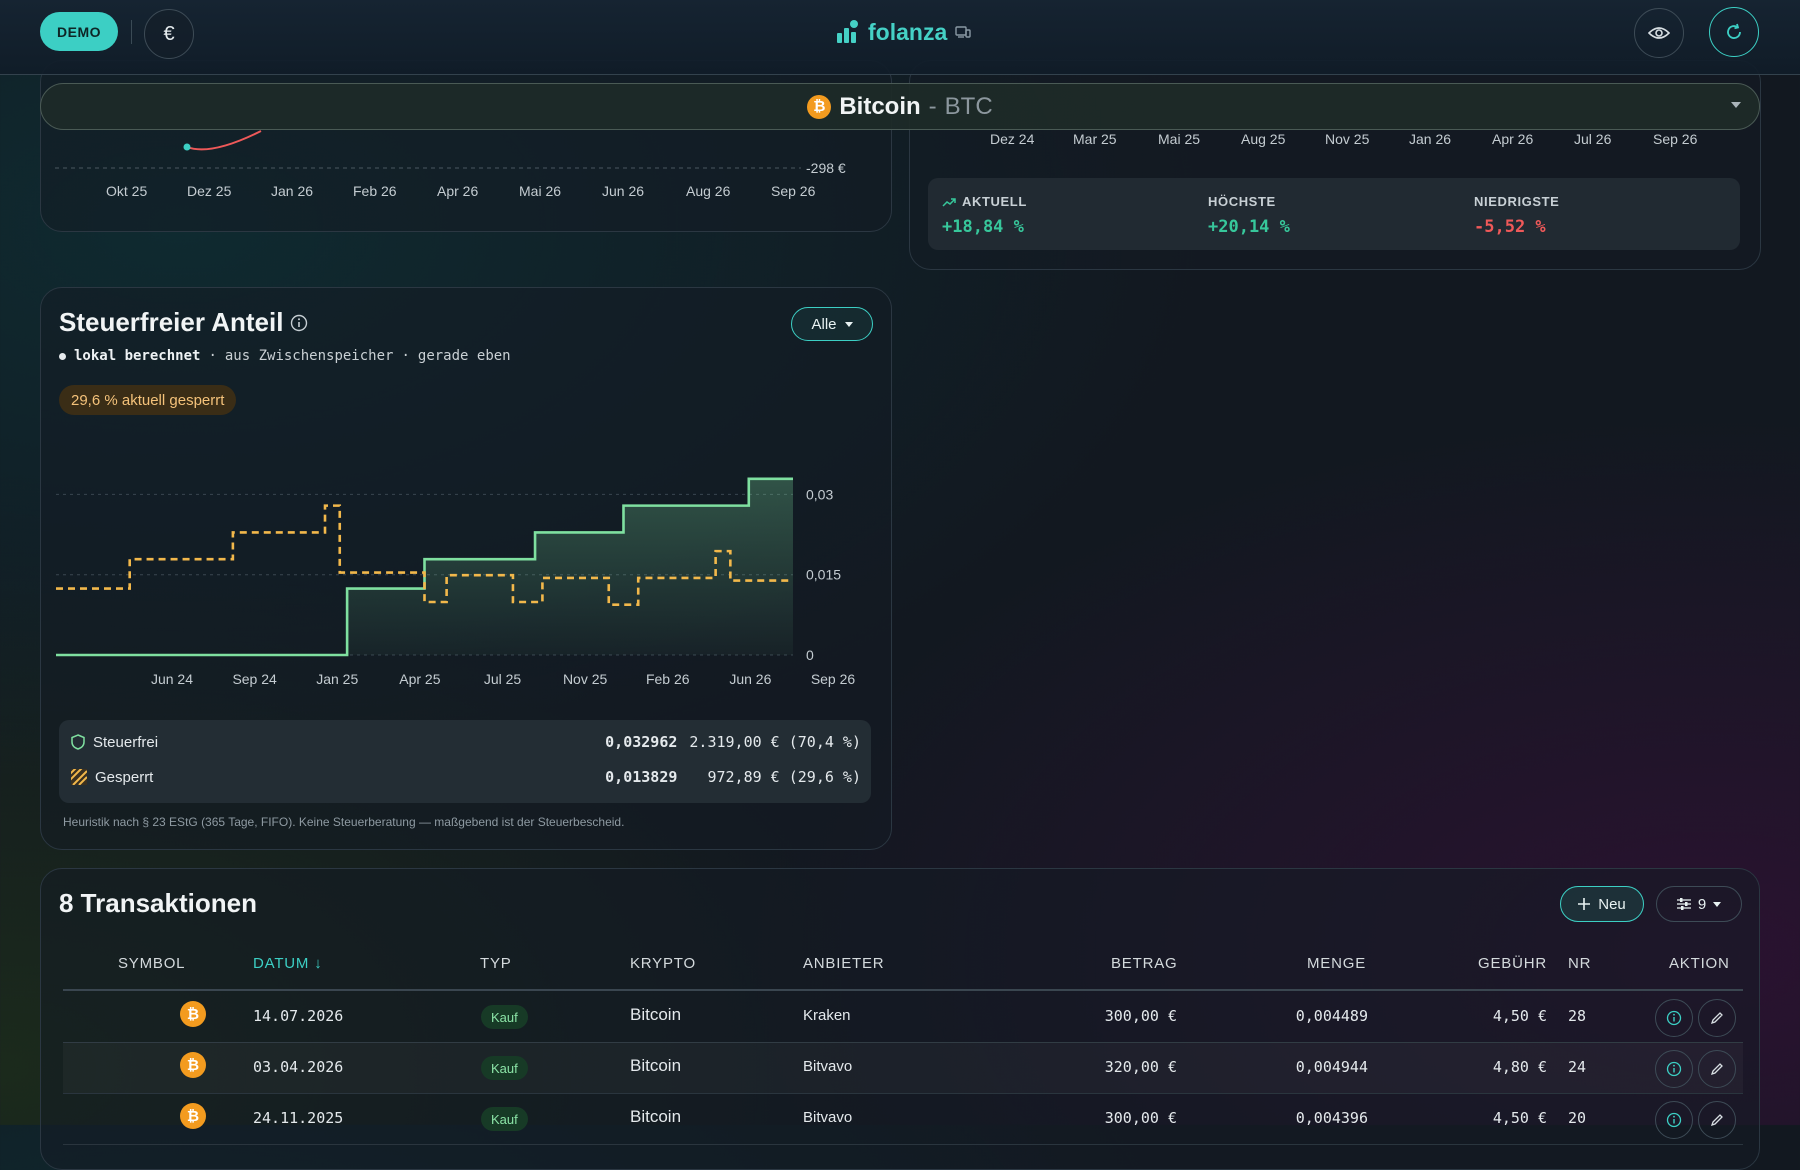  Describe the element at coordinates (496, 963) in the screenshot. I see `column-header-type: TYP` at that location.